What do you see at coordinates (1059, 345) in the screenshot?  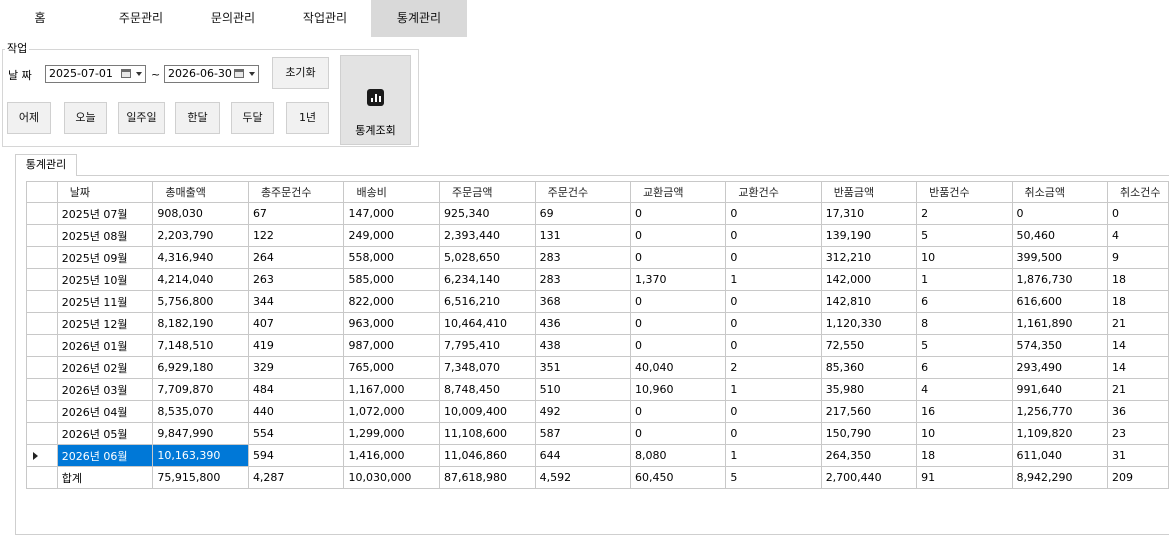 I see `table-cell: 574,350` at bounding box center [1059, 345].